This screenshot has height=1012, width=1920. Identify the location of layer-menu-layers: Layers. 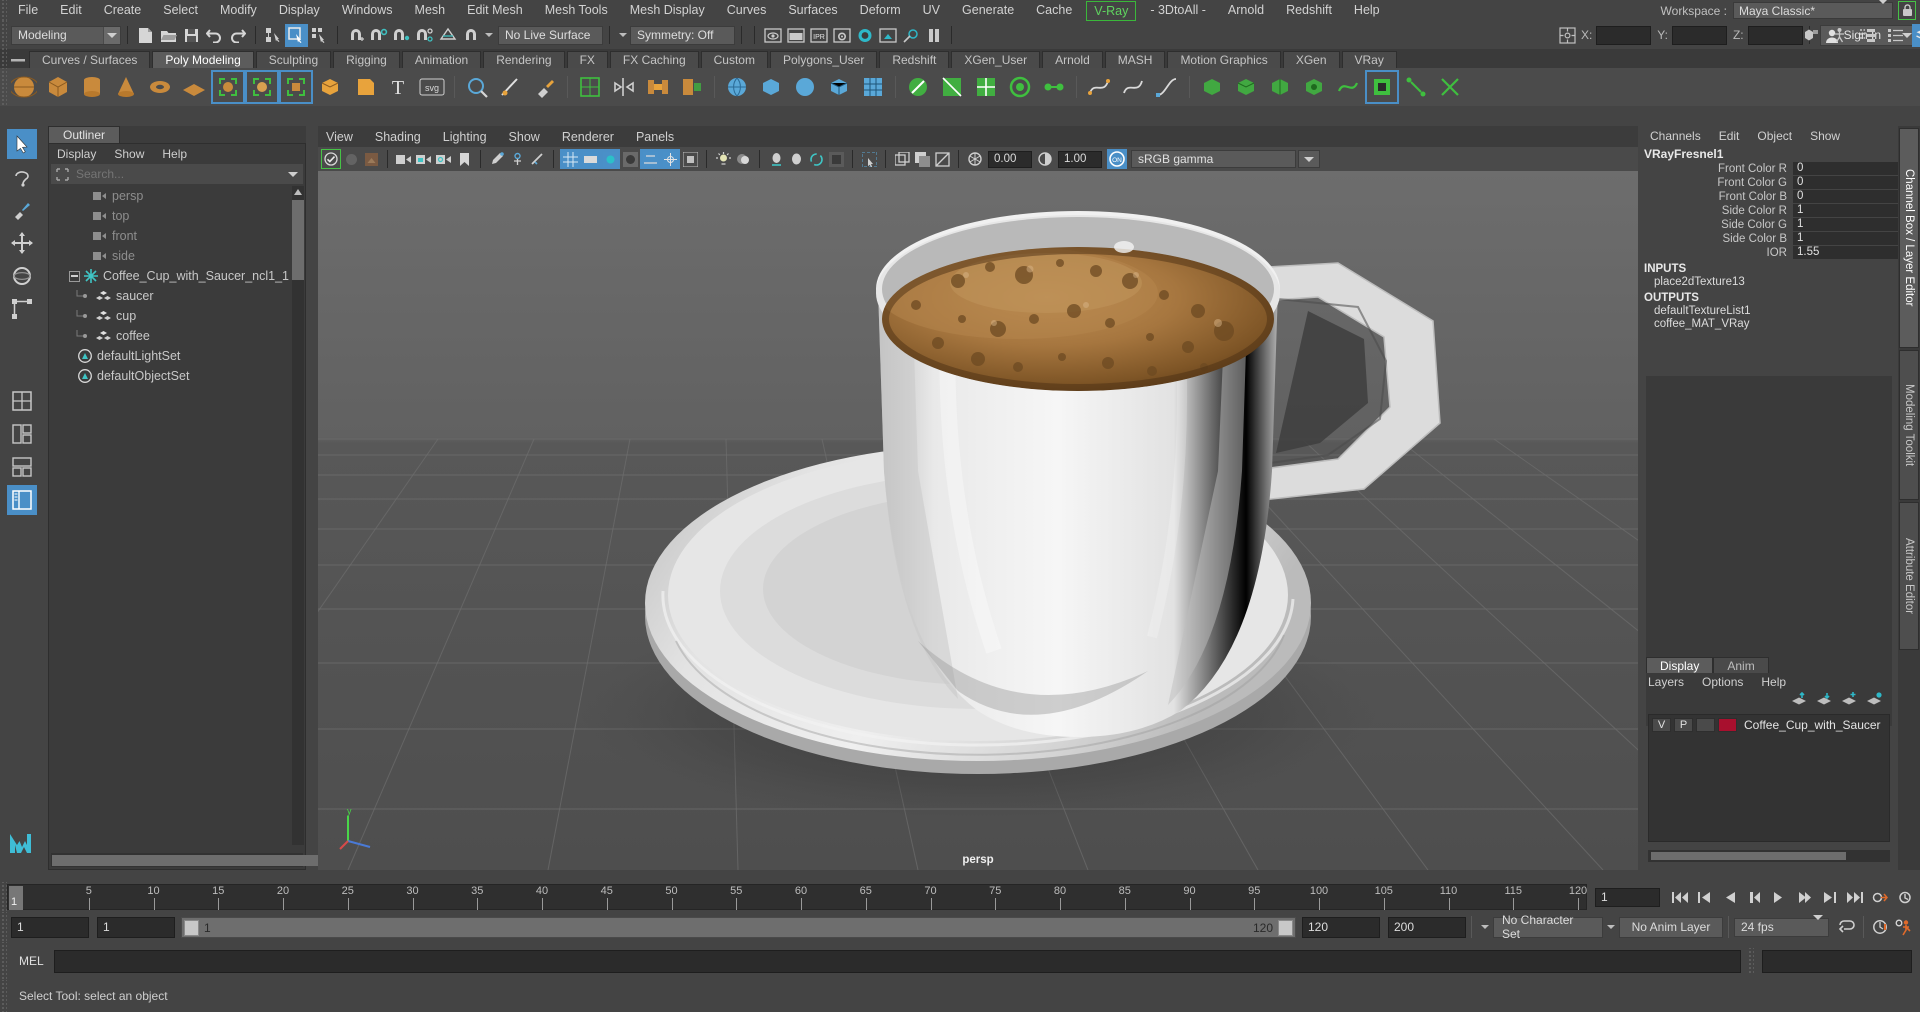
(1666, 682).